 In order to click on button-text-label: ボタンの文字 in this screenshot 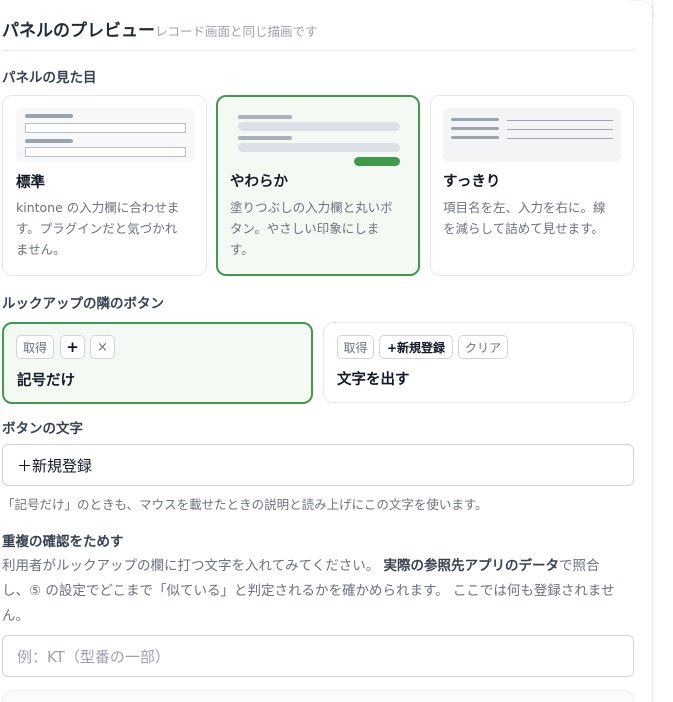, I will do `click(42, 429)`.